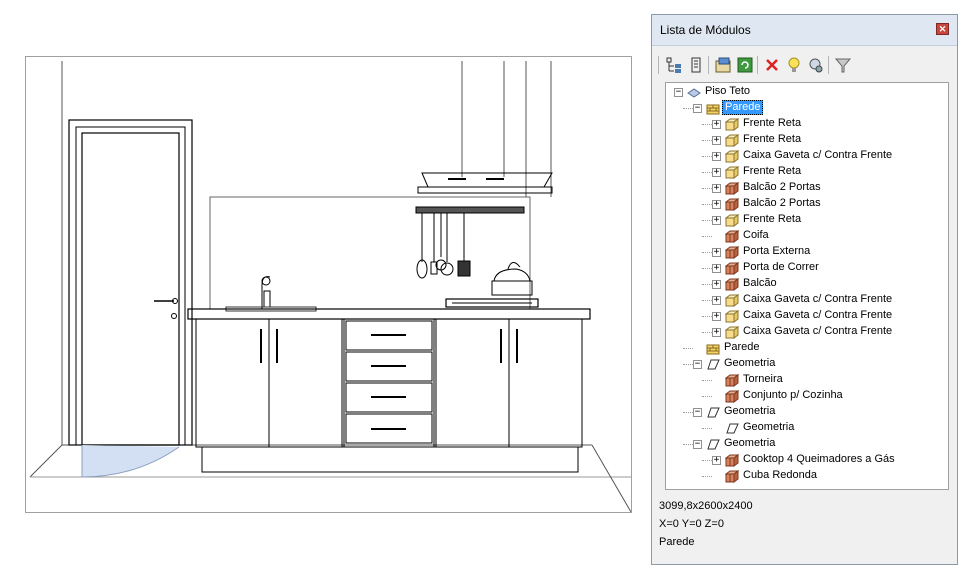 The image size is (980, 583). What do you see at coordinates (756, 235) in the screenshot?
I see `tree-item-label: Coifa` at bounding box center [756, 235].